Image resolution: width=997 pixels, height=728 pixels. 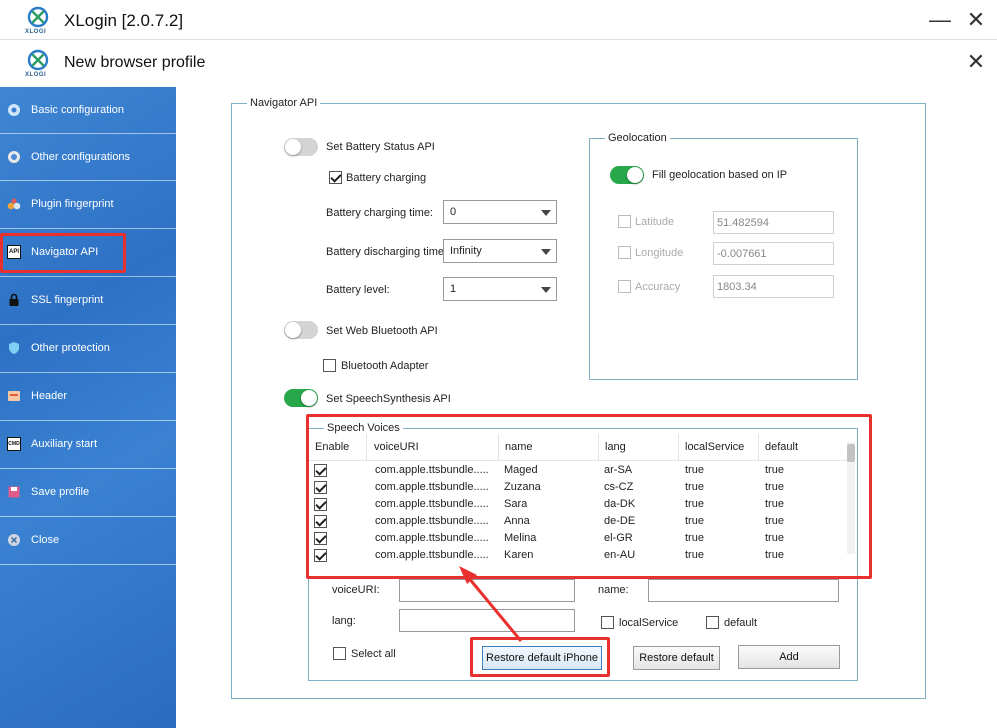 What do you see at coordinates (344, 621) in the screenshot?
I see `lang-label: lang:` at bounding box center [344, 621].